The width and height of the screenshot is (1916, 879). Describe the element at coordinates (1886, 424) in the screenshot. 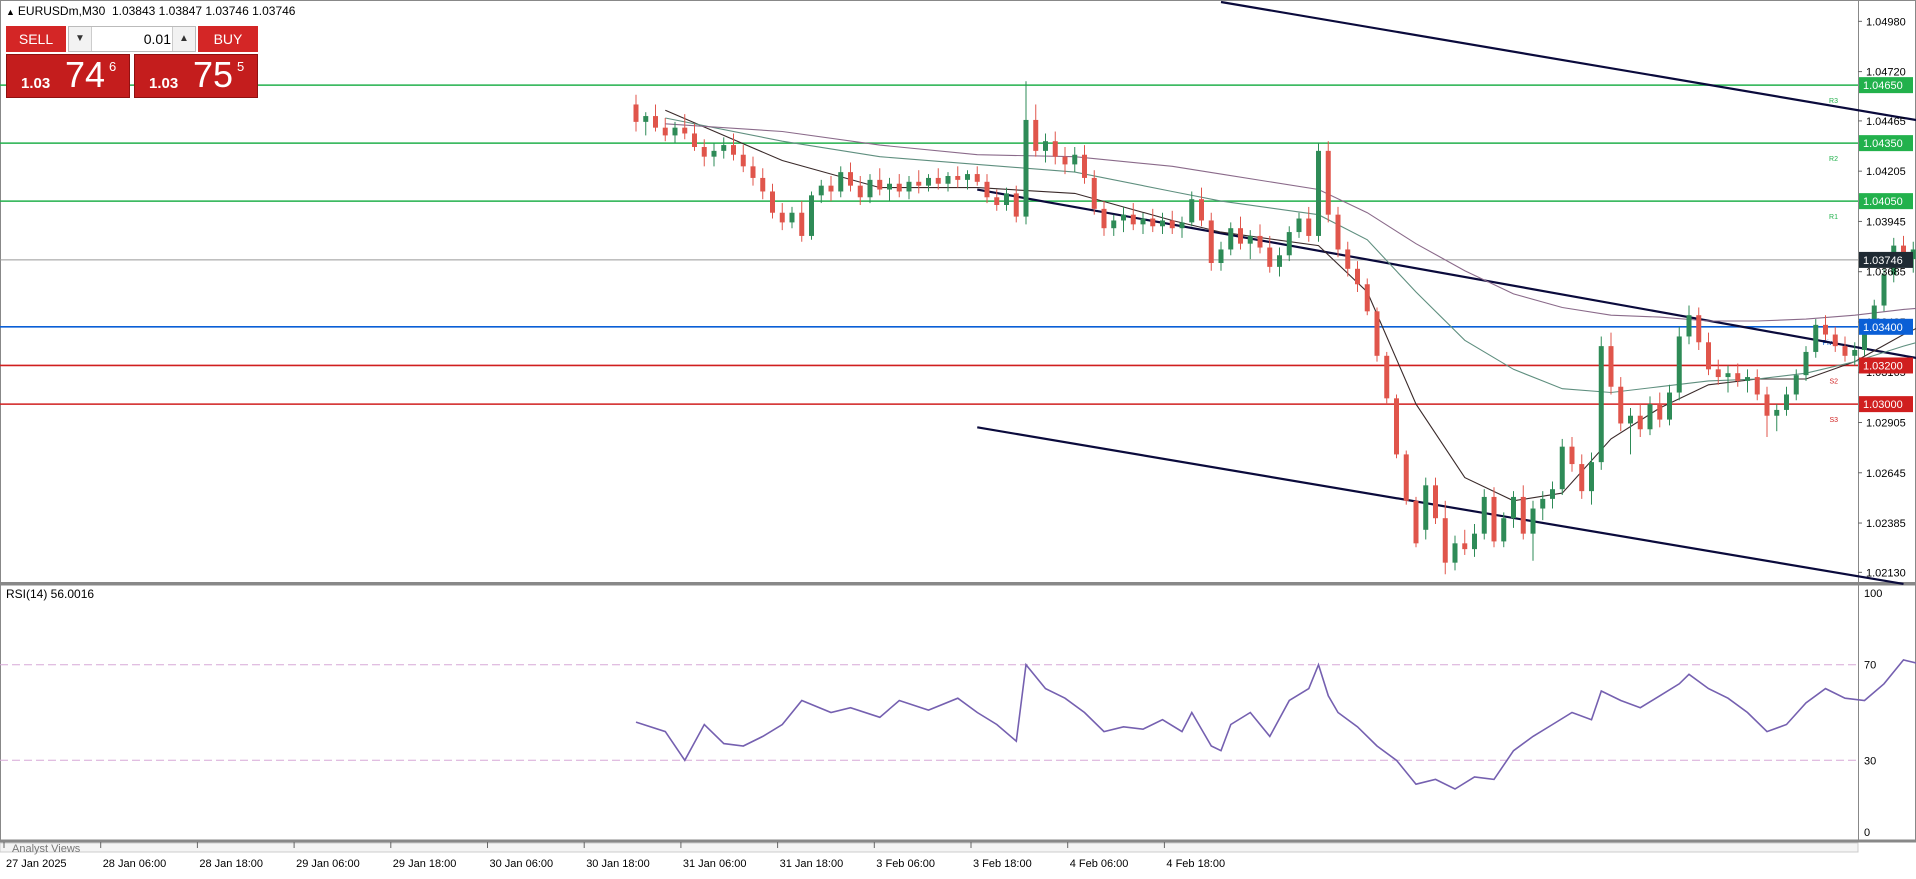

I see `y-tick-label: 1.02905` at that location.